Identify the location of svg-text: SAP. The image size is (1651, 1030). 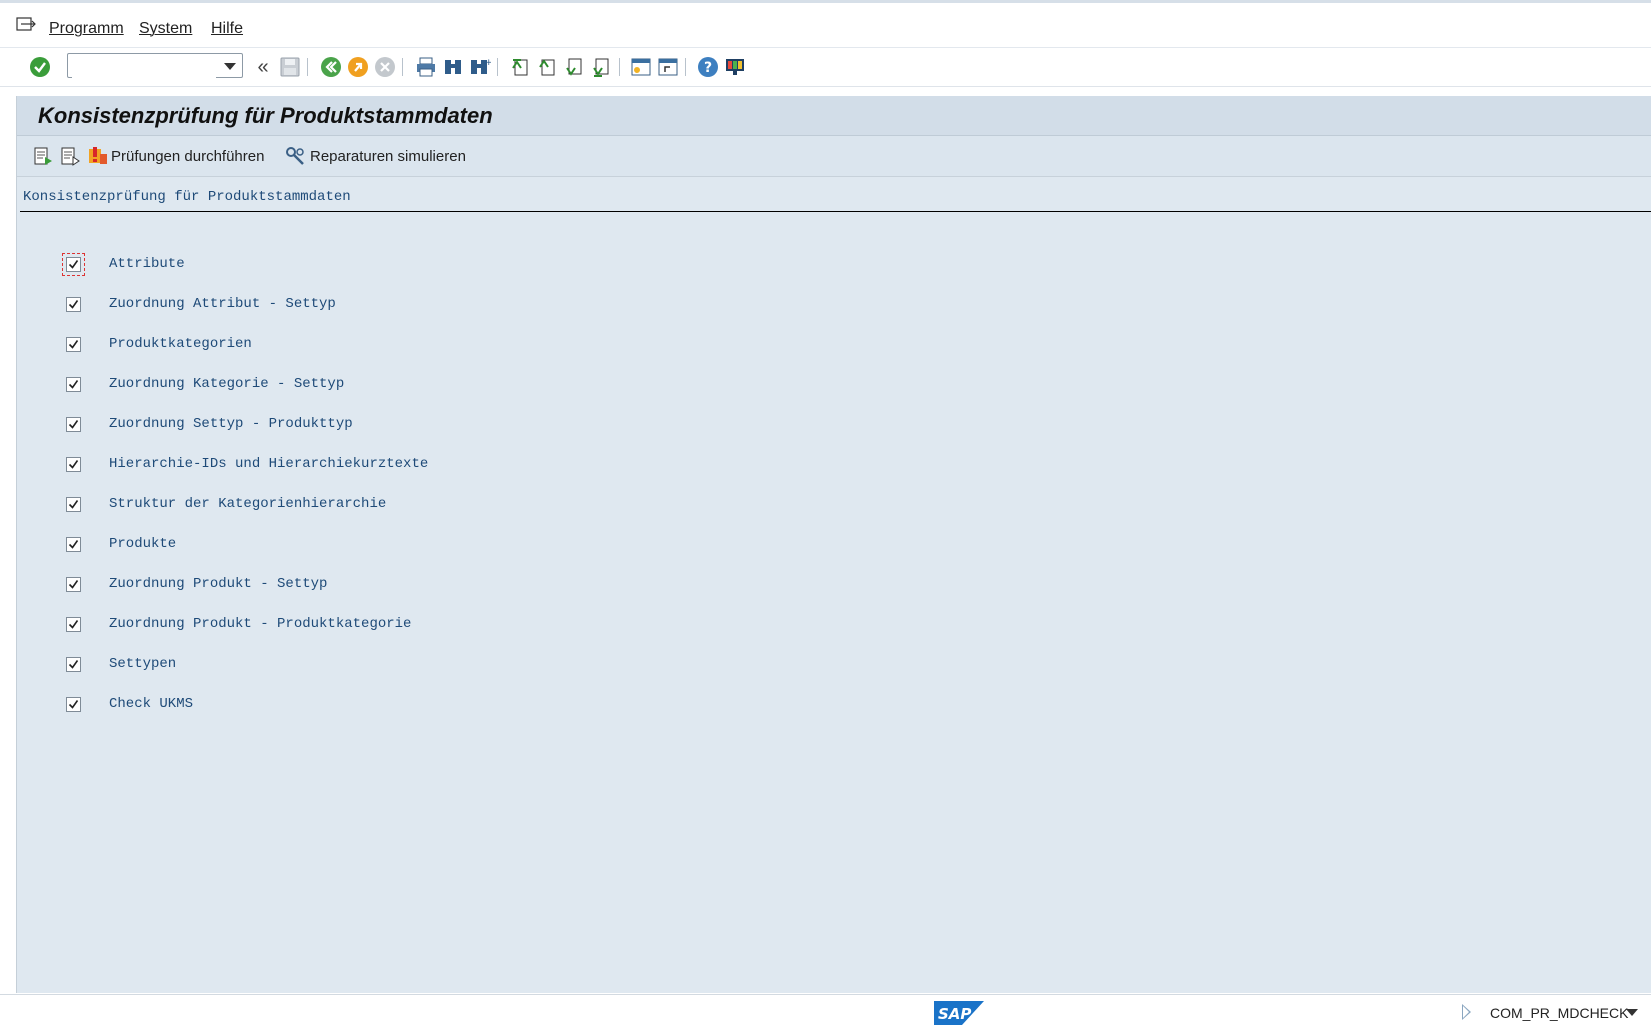
(954, 1014).